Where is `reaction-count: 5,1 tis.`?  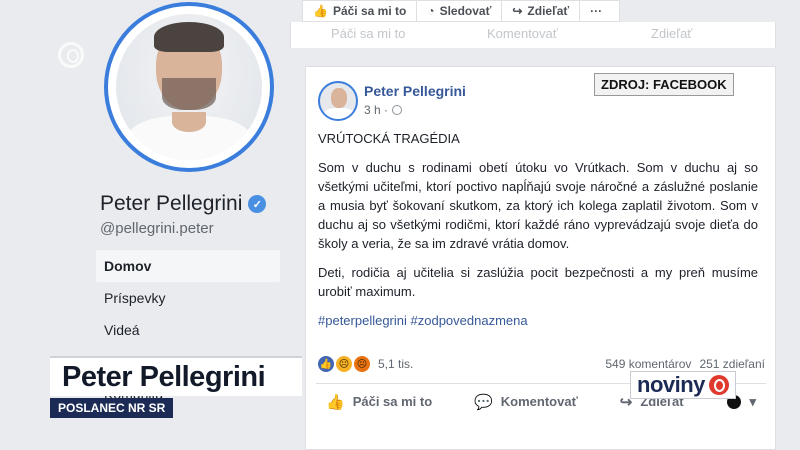 reaction-count: 5,1 tis. is located at coordinates (396, 364).